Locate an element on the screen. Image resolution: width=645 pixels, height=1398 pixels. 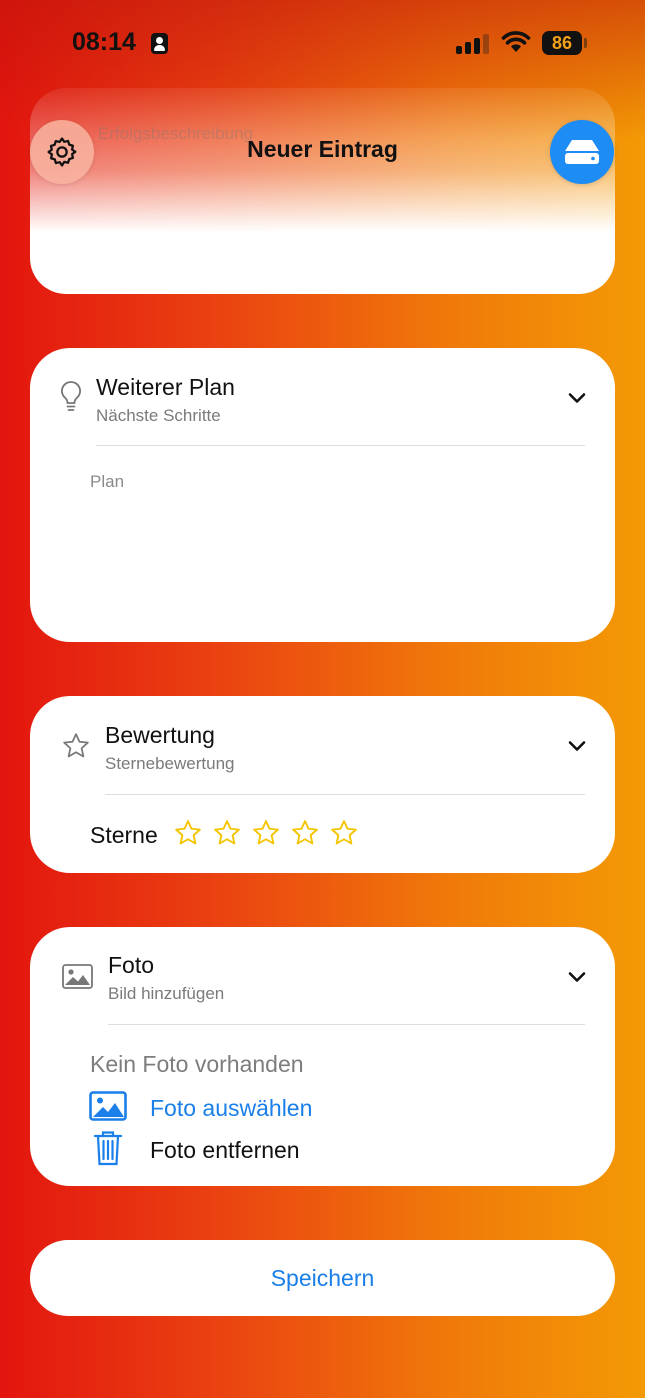
star-rating is located at coordinates (266, 833).